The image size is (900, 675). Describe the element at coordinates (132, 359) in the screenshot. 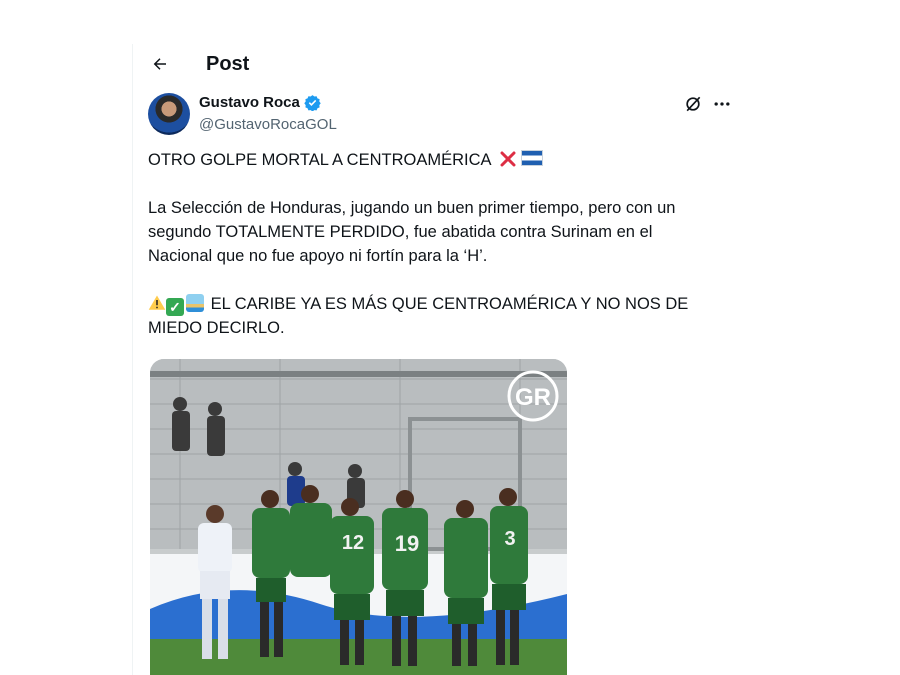

I see `column-divider` at that location.